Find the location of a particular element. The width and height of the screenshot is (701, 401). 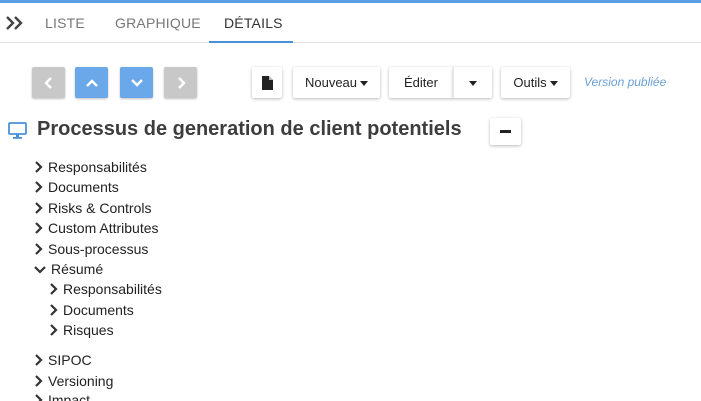

tree-node: Résumé is located at coordinates (68, 269).